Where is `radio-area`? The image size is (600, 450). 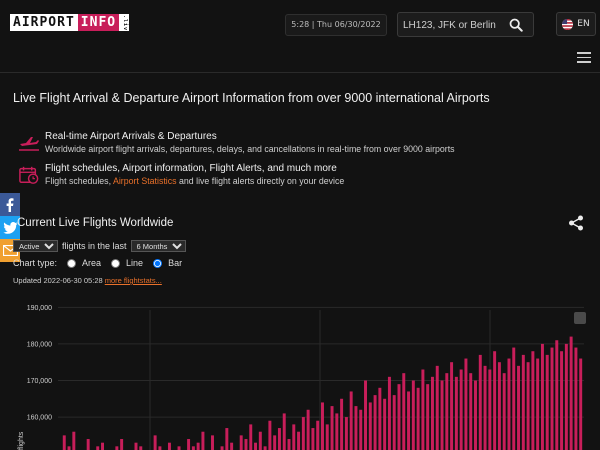
radio-area is located at coordinates (72, 263).